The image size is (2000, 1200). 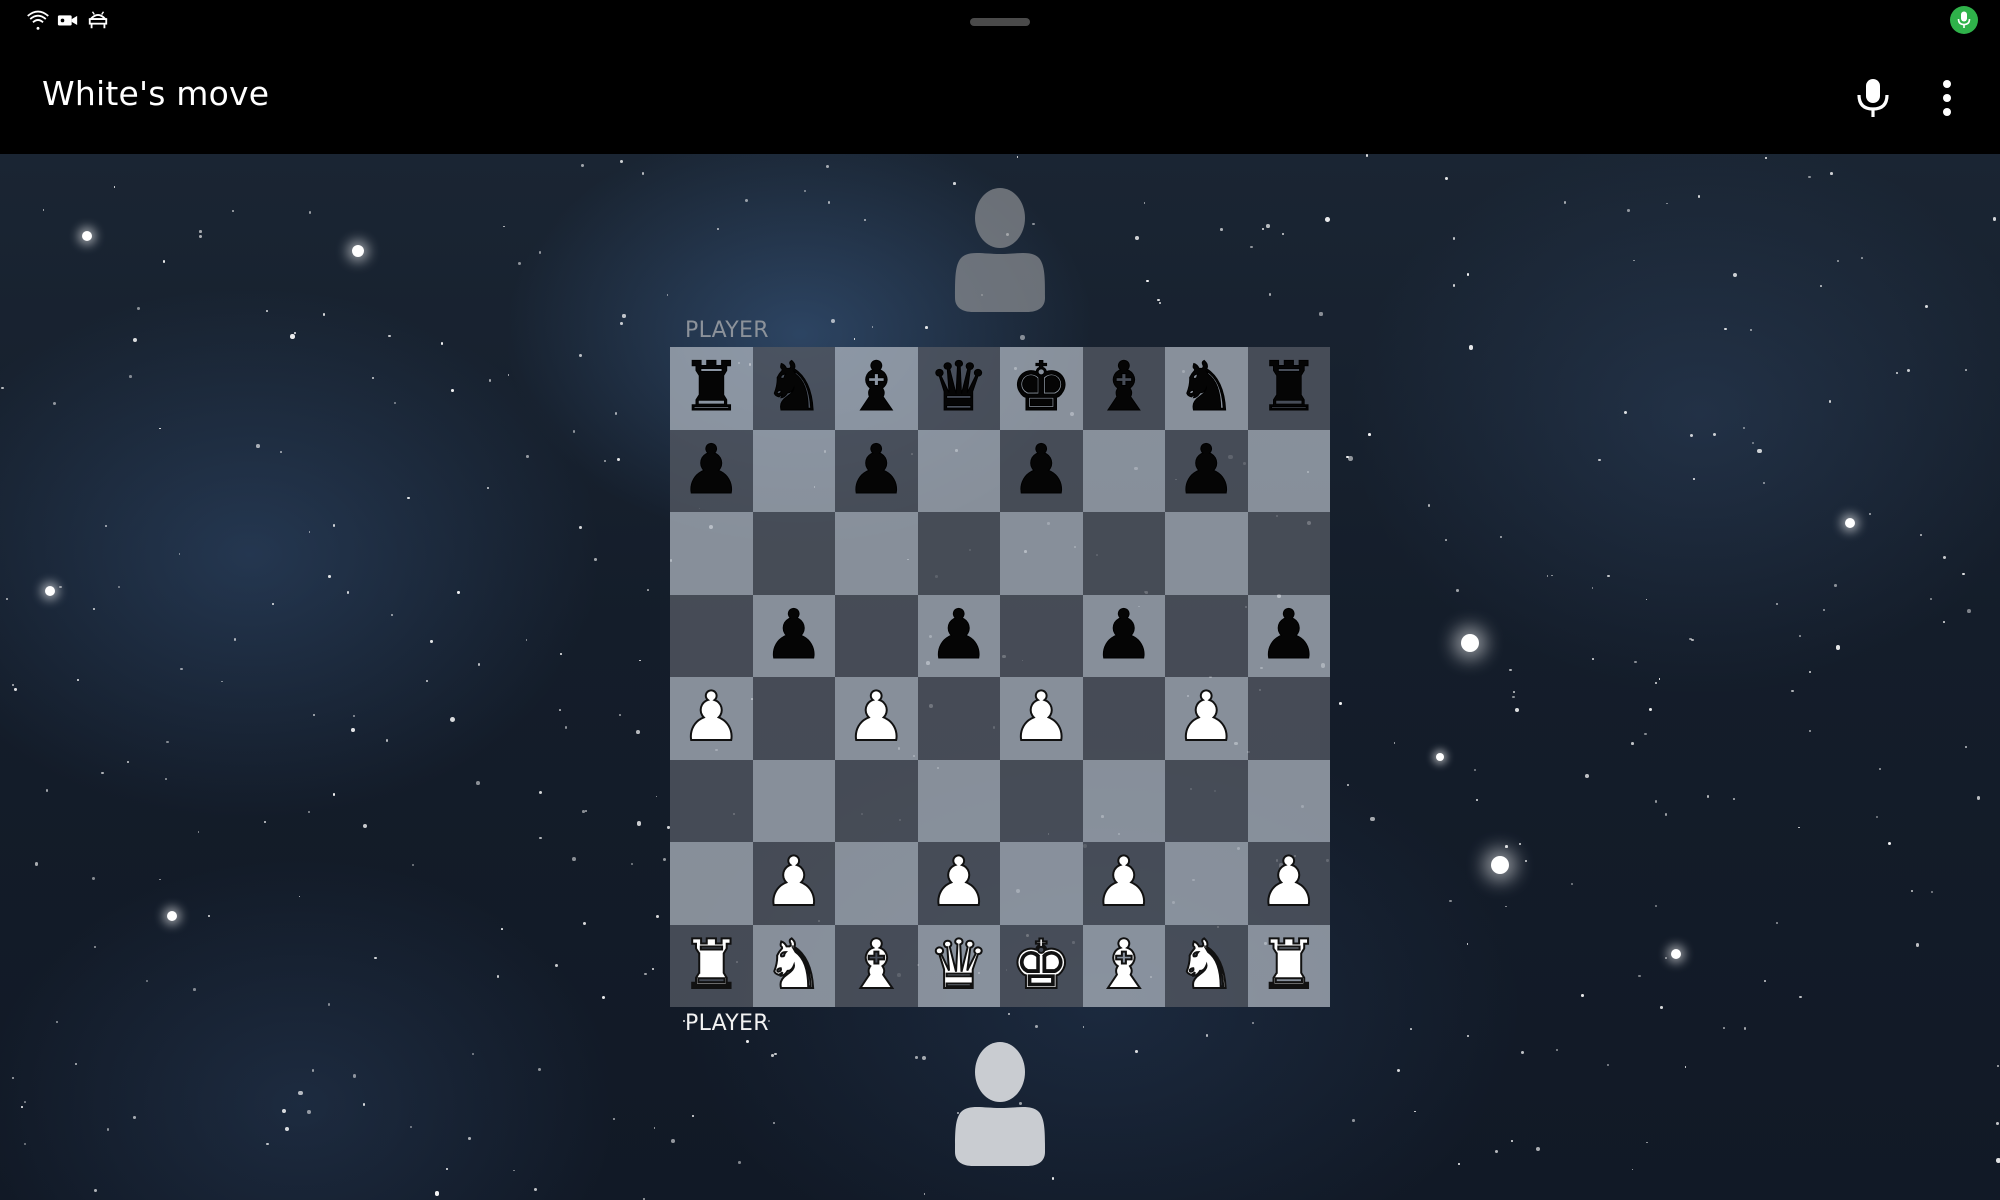 What do you see at coordinates (793, 470) in the screenshot?
I see `square-b7` at bounding box center [793, 470].